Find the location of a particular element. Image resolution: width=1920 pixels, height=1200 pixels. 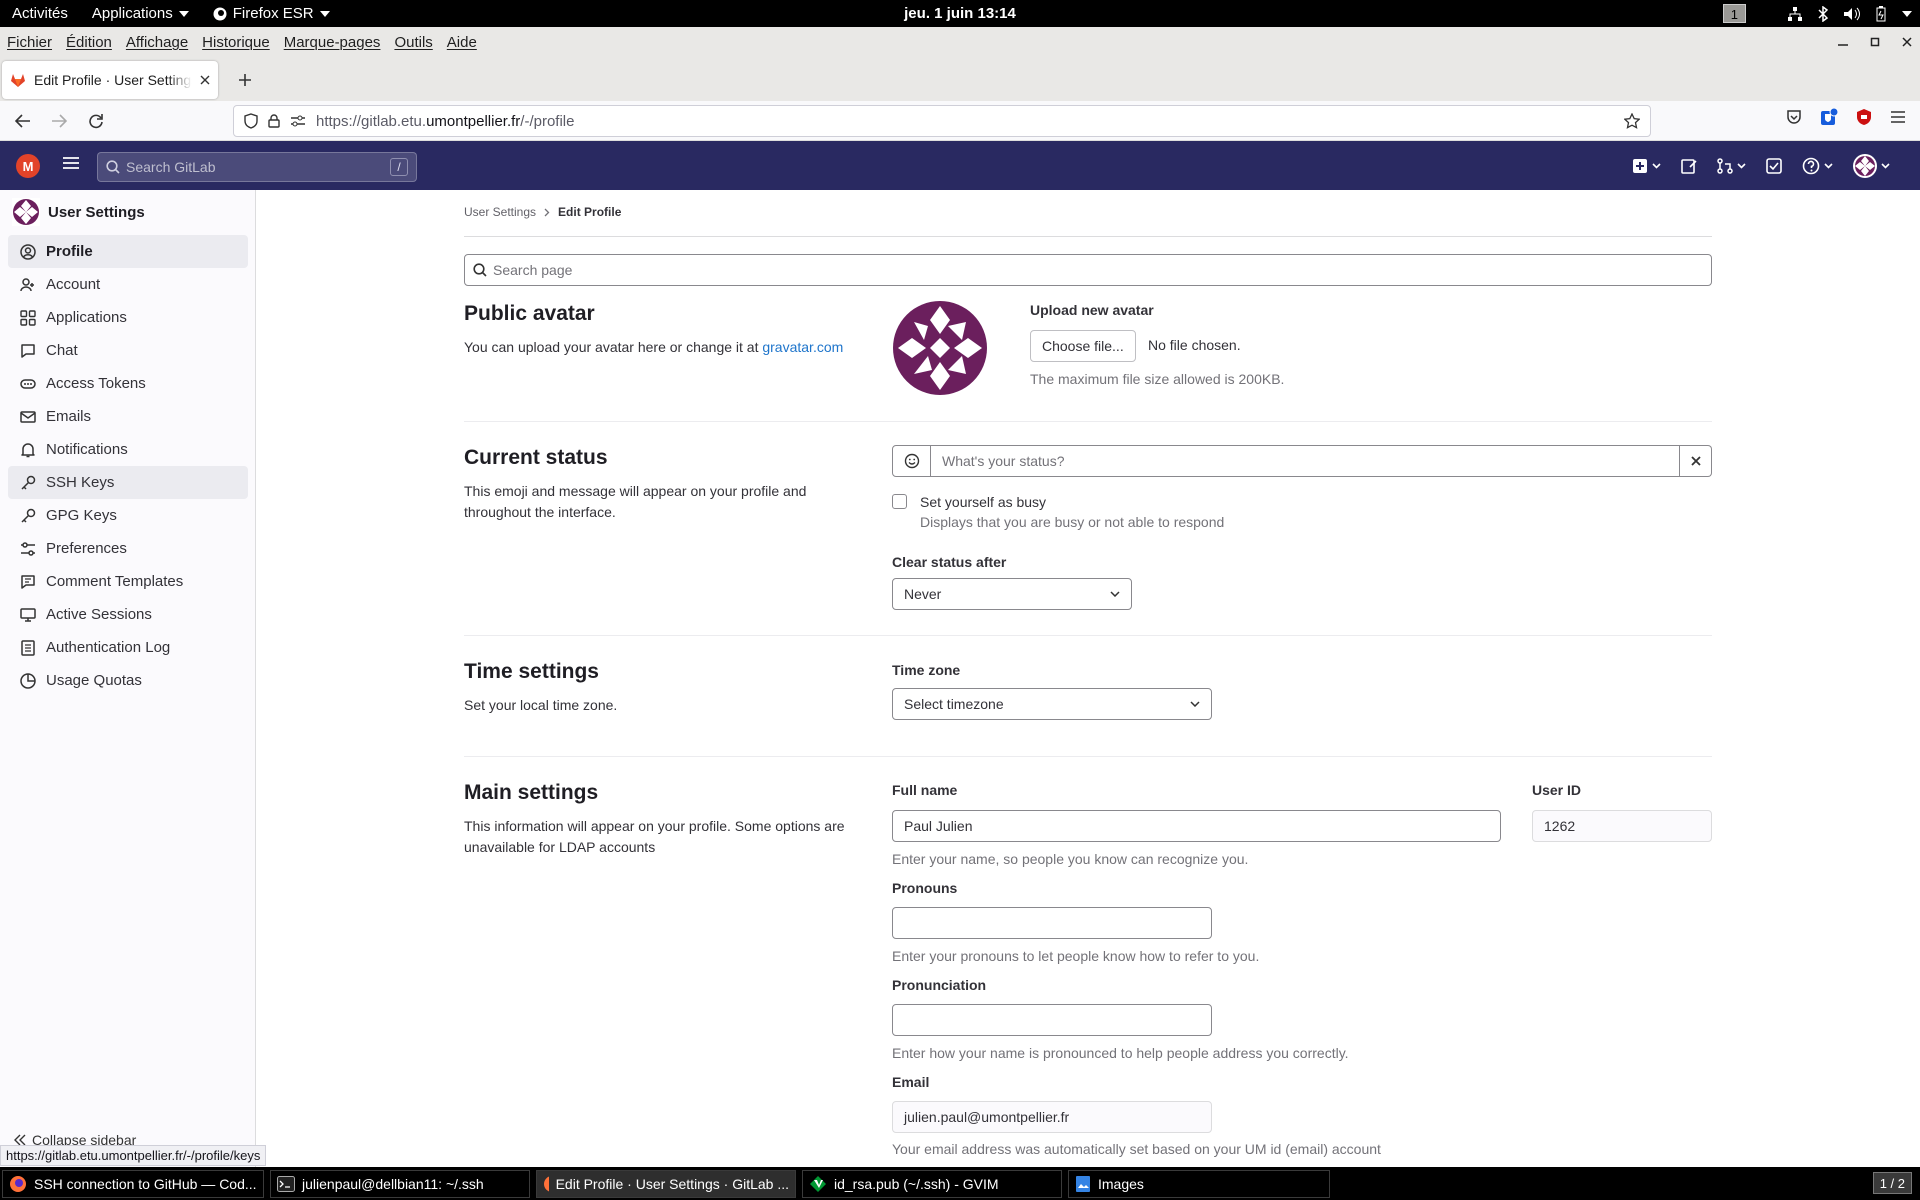

back-button is located at coordinates (23, 121).